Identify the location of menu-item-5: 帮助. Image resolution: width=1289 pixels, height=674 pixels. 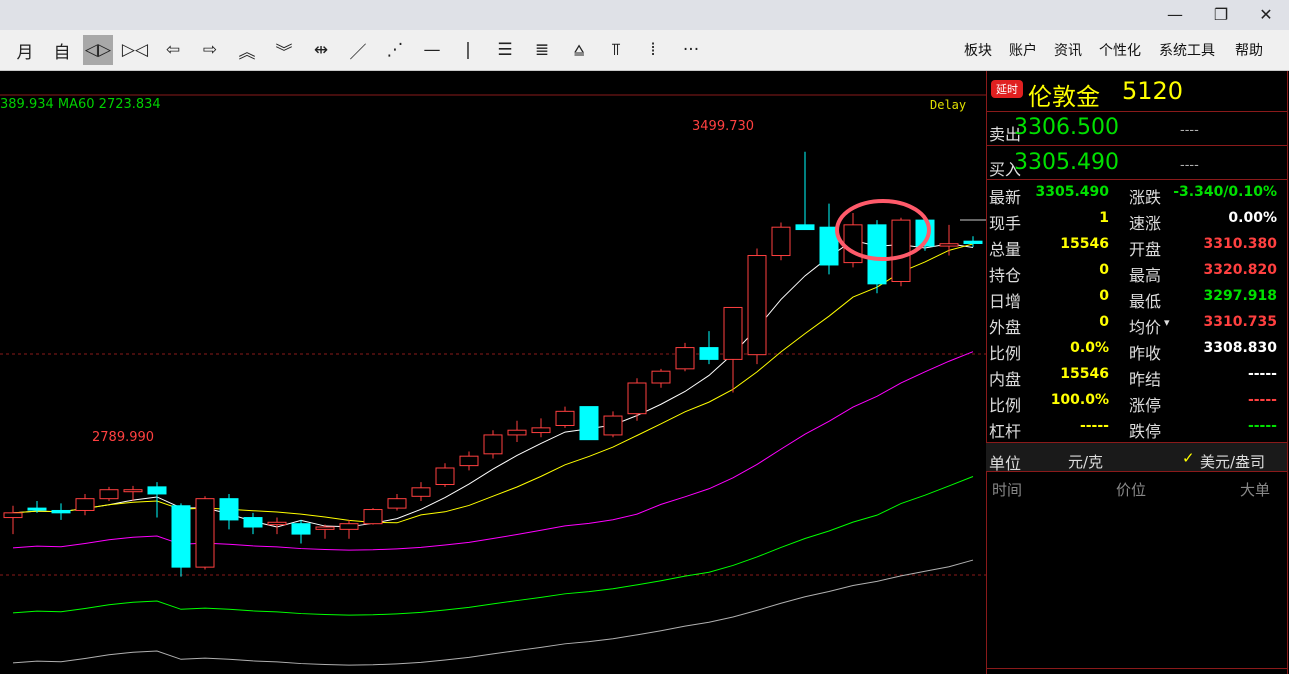
(1249, 50).